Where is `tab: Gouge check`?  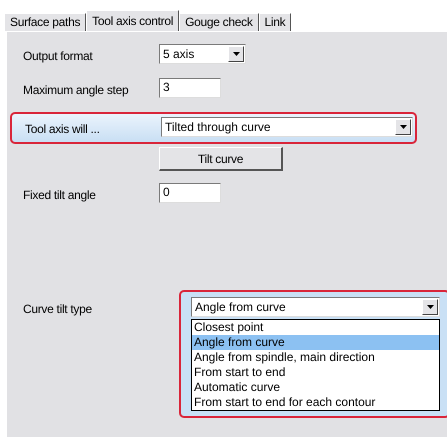 tab: Gouge check is located at coordinates (219, 22).